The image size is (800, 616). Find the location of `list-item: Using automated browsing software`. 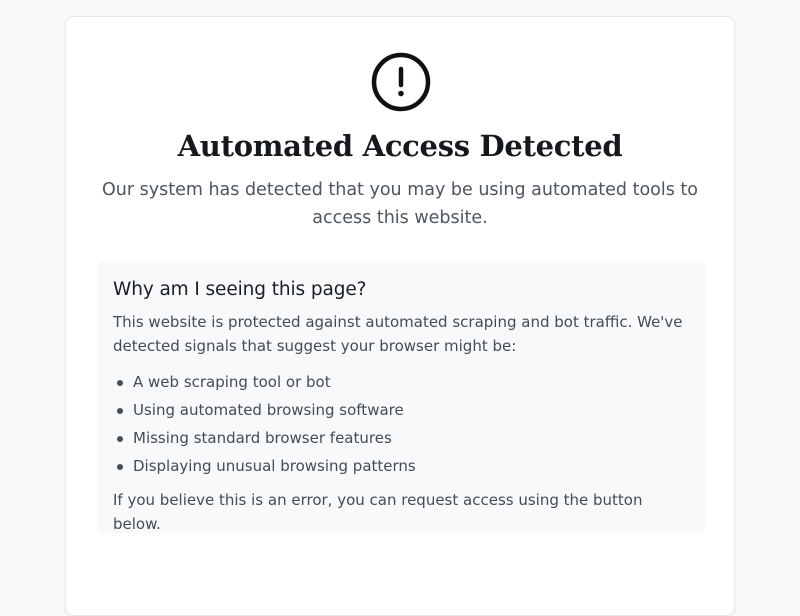

list-item: Using automated browsing software is located at coordinates (401, 410).